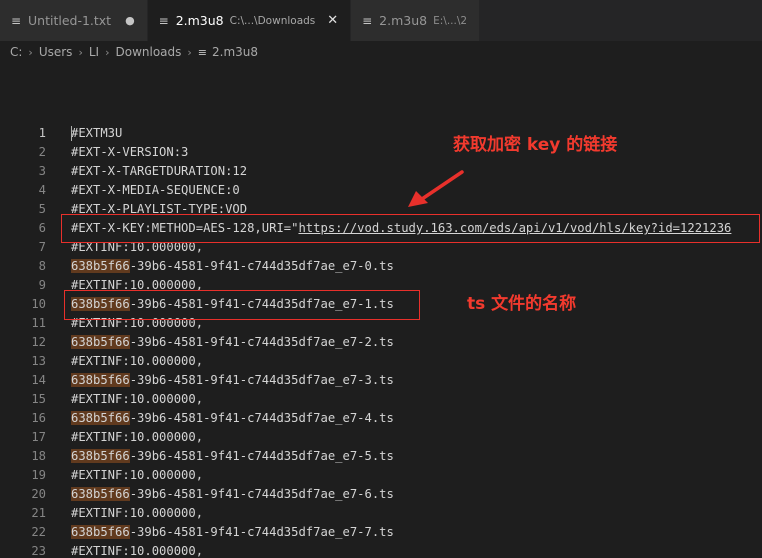  What do you see at coordinates (16, 52) in the screenshot?
I see `breadcrumb-segment-drive: C:` at bounding box center [16, 52].